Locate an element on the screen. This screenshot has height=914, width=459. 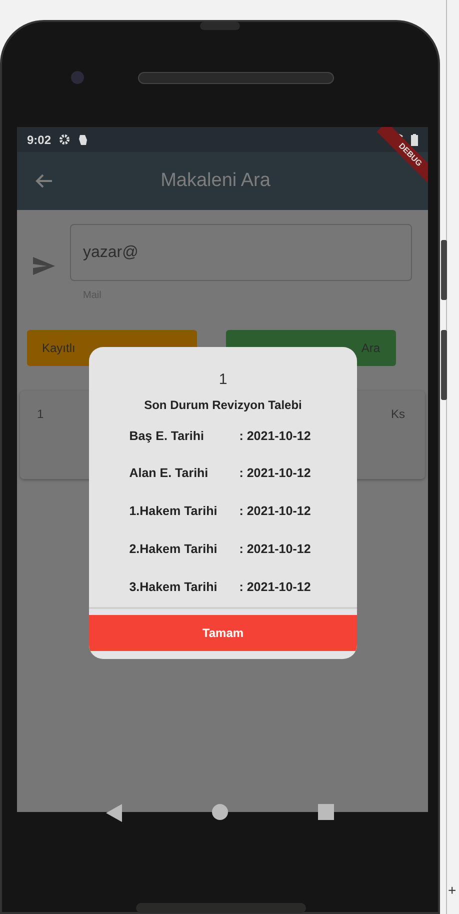
result-number: 1 is located at coordinates (40, 414).